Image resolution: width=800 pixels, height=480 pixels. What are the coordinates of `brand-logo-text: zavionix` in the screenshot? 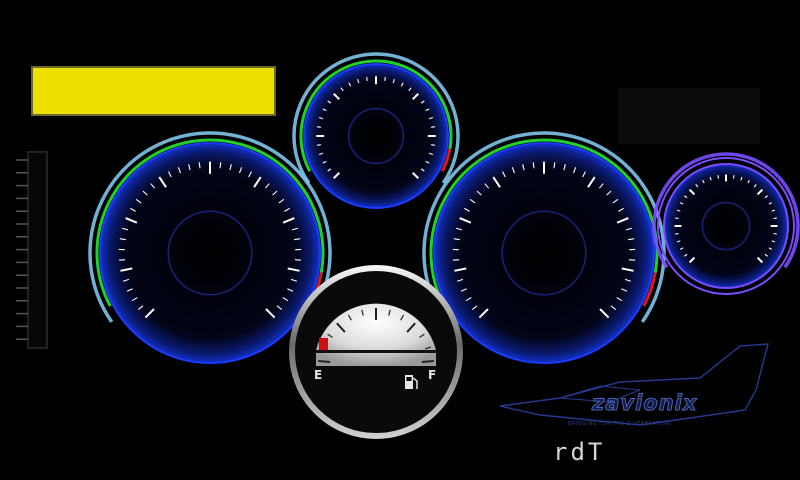 It's located at (644, 403).